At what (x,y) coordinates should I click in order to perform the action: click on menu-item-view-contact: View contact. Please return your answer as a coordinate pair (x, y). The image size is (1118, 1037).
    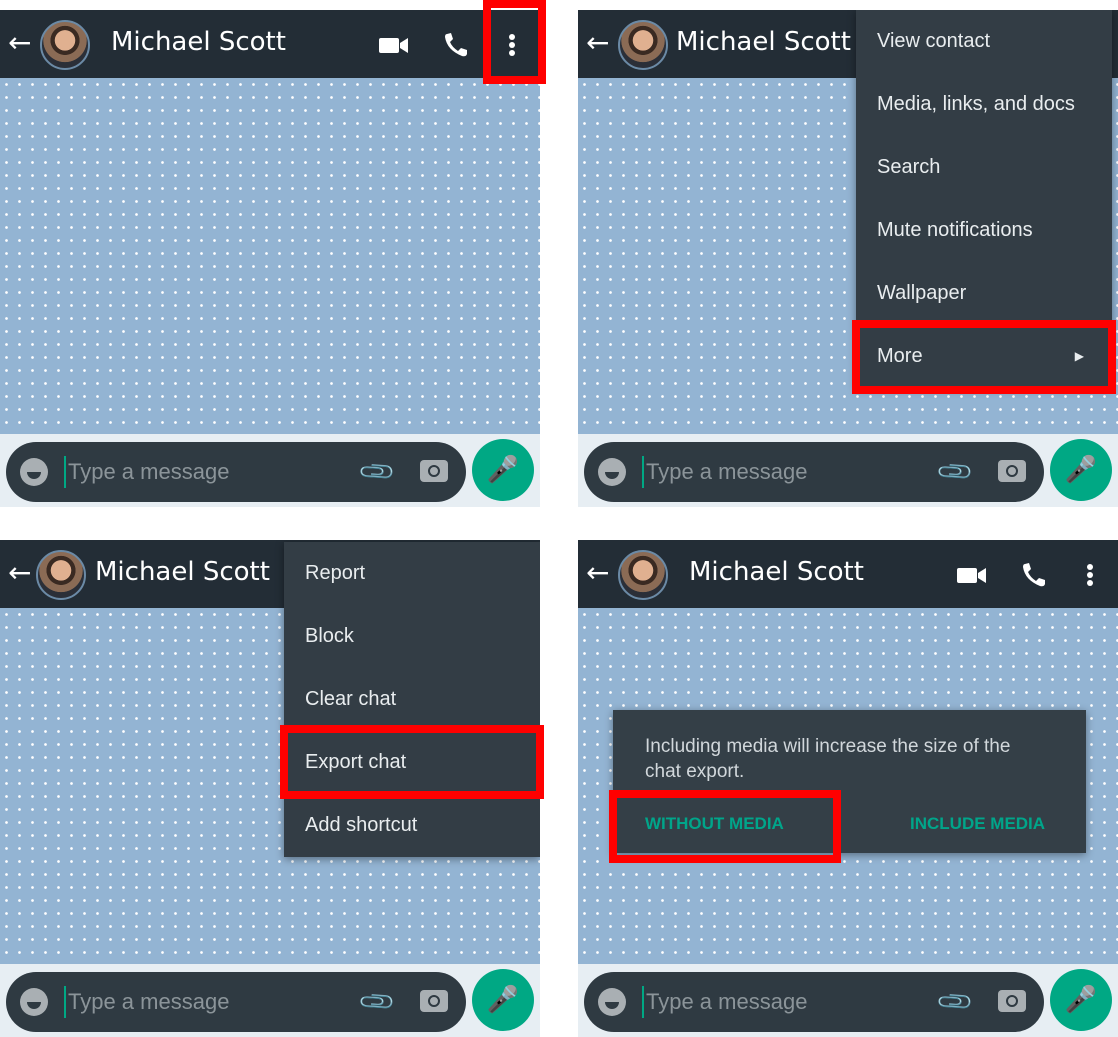
    Looking at the image, I should click on (984, 41).